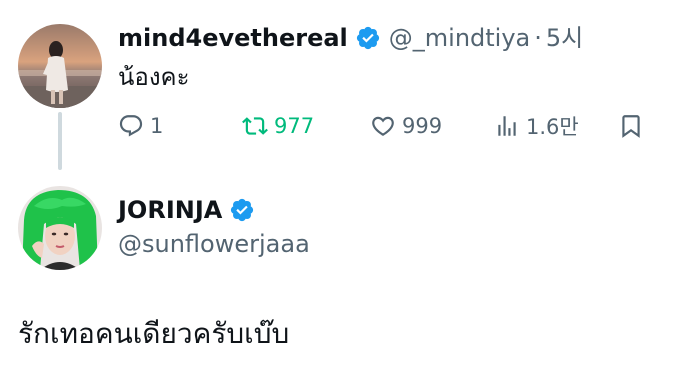 The height and width of the screenshot is (385, 686). I want to click on main-tweet-text: รักเทอคนเดียวครับเบ๊บ, so click(154, 333).